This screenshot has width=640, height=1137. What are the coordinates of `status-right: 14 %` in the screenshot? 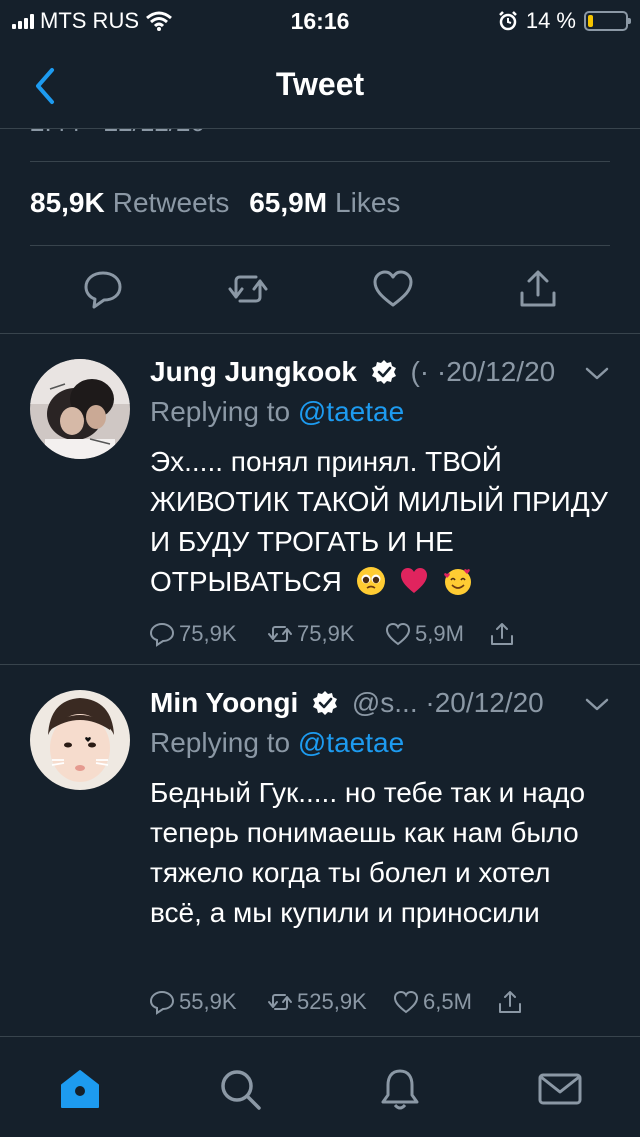 It's located at (564, 21).